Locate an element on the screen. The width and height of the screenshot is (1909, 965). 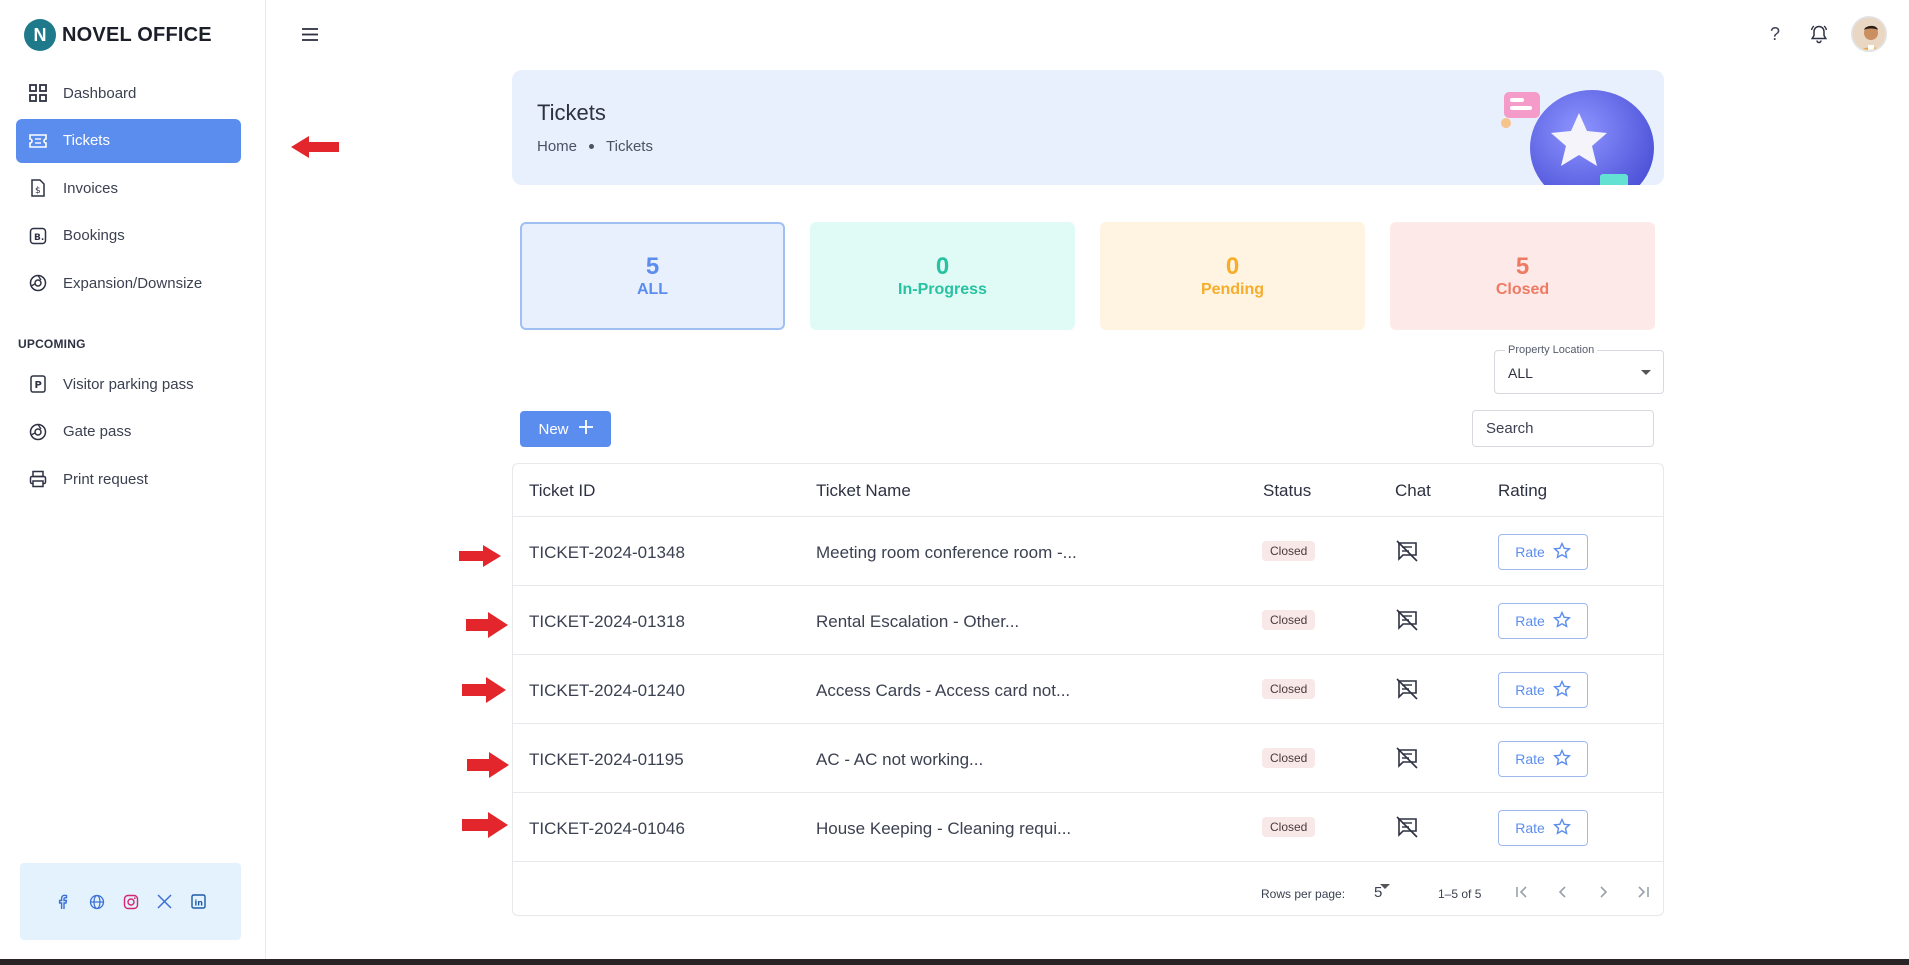
first-page-icon is located at coordinates (1522, 893).